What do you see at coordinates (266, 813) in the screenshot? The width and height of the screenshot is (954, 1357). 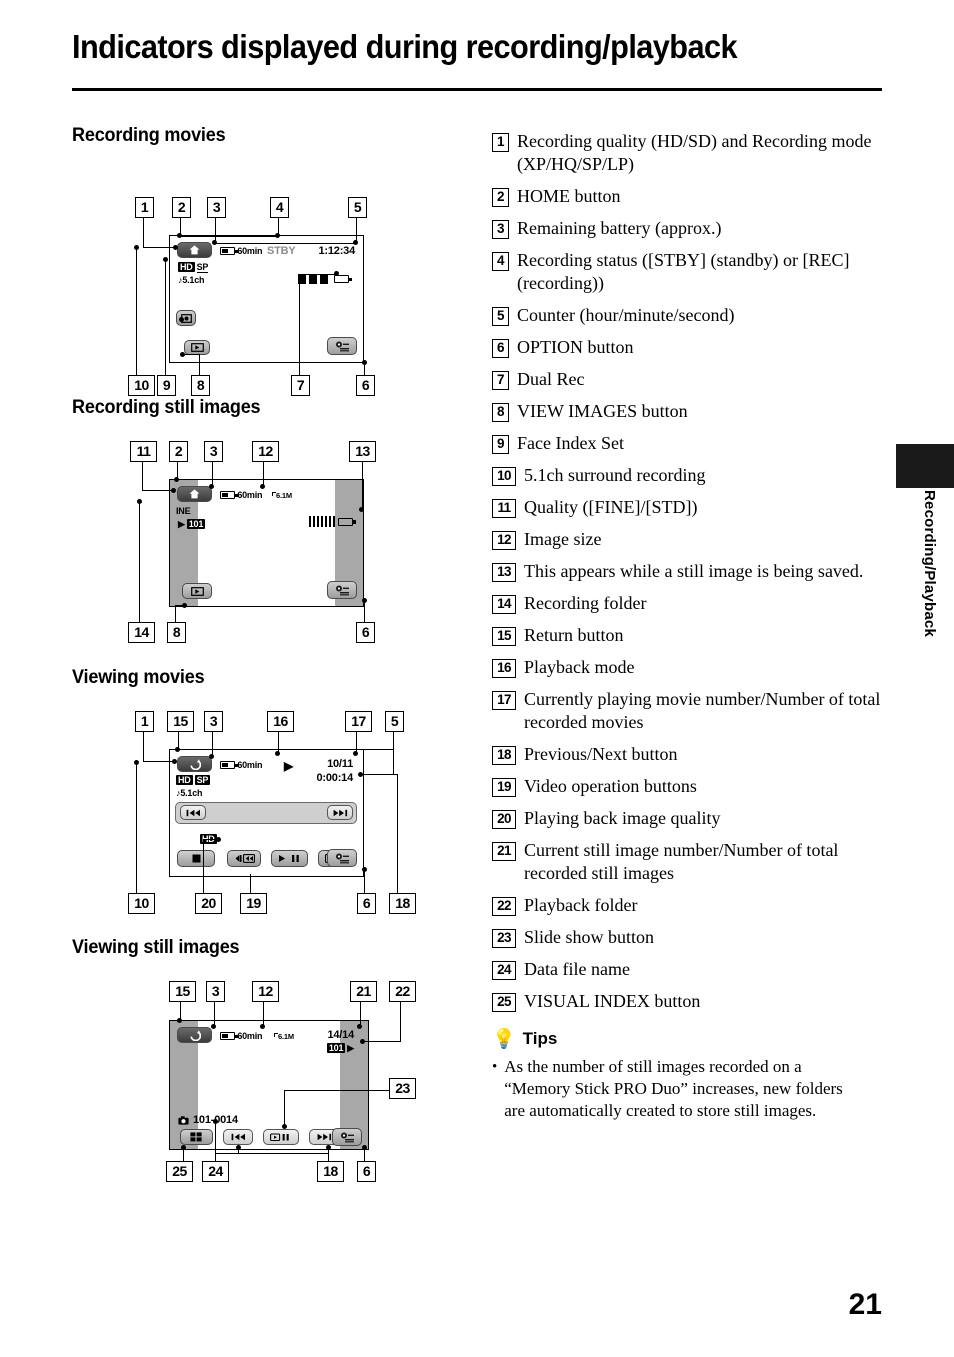 I see `lcd-screen-viewing-movies: 60min ▶ 10/11 0:00:14 HDSP ♪5.1ch HD` at bounding box center [266, 813].